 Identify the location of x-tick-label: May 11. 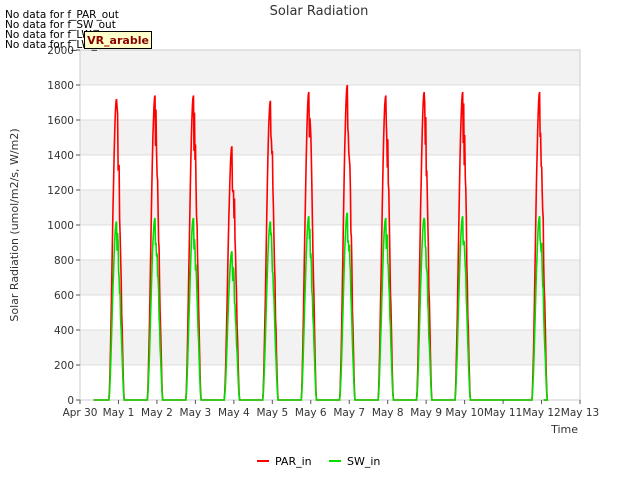
(503, 413).